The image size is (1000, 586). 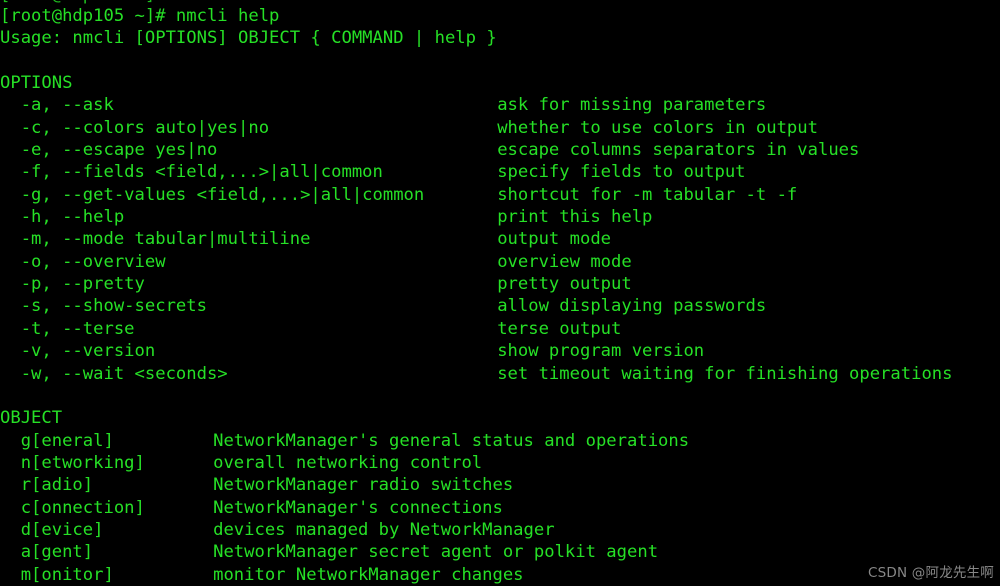 What do you see at coordinates (621, 172) in the screenshot?
I see `option-description: specify fields to output` at bounding box center [621, 172].